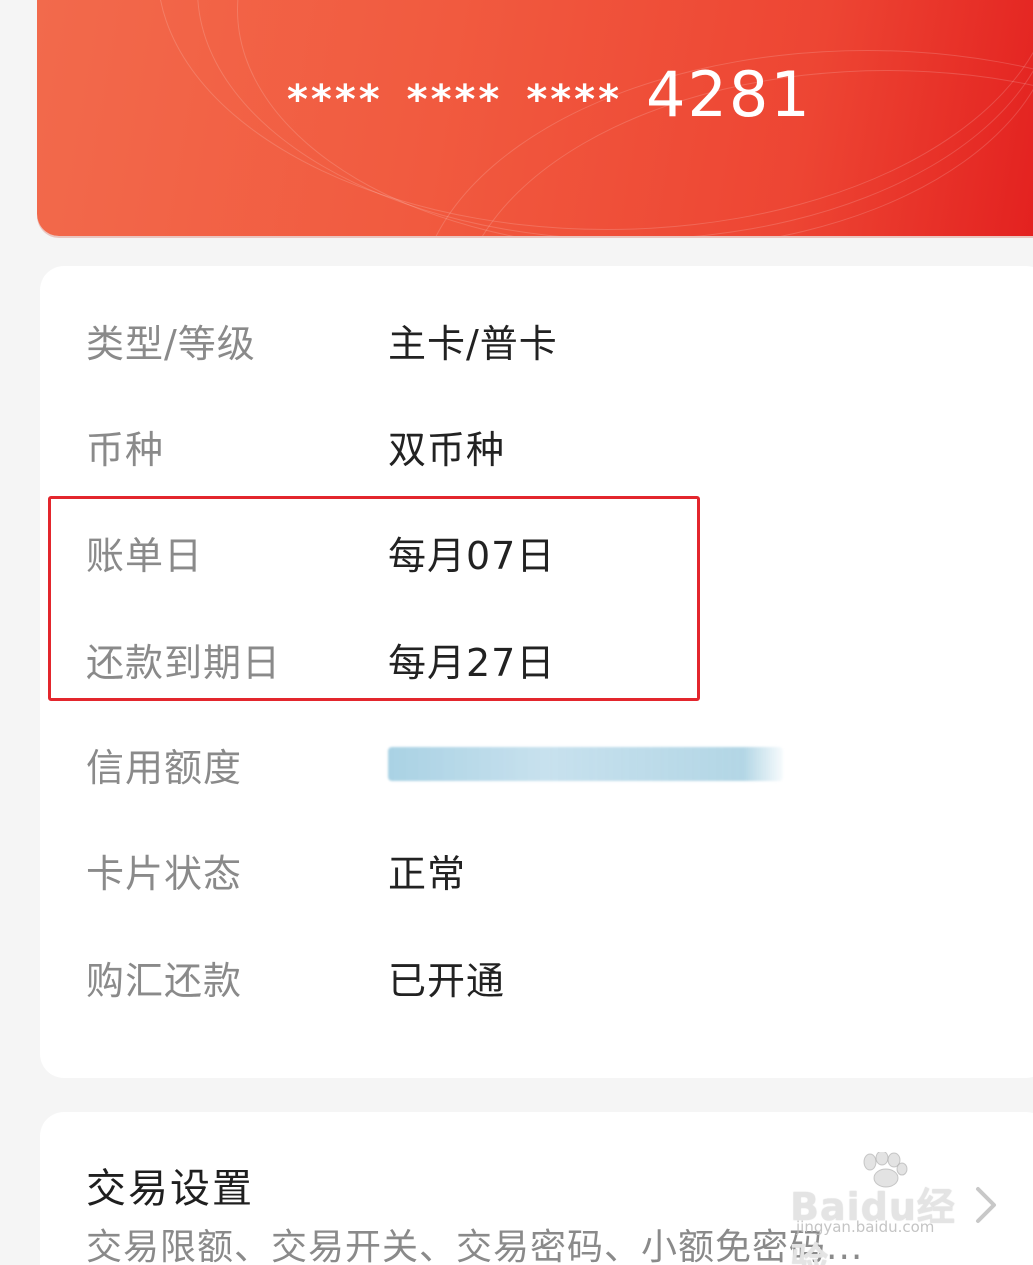 The image size is (1033, 1265). Describe the element at coordinates (473, 343) in the screenshot. I see `info-value: 主卡/普卡` at that location.